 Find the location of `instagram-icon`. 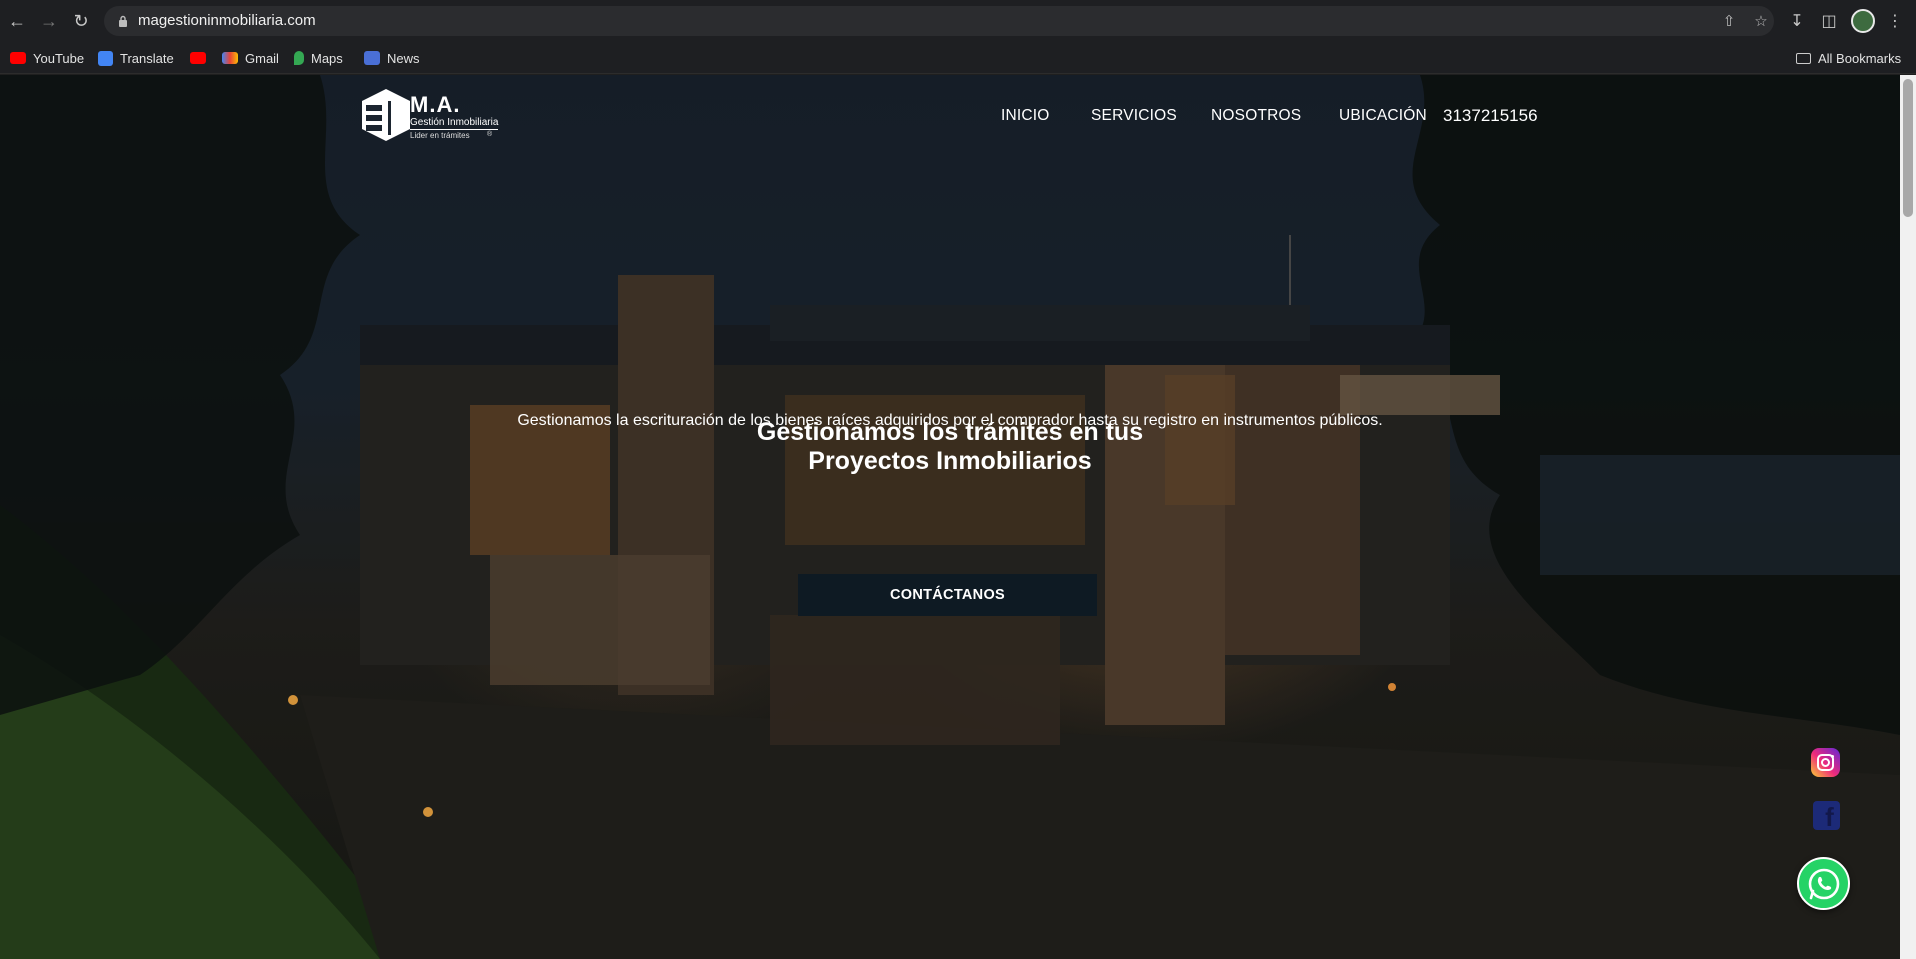

instagram-icon is located at coordinates (1825, 762).